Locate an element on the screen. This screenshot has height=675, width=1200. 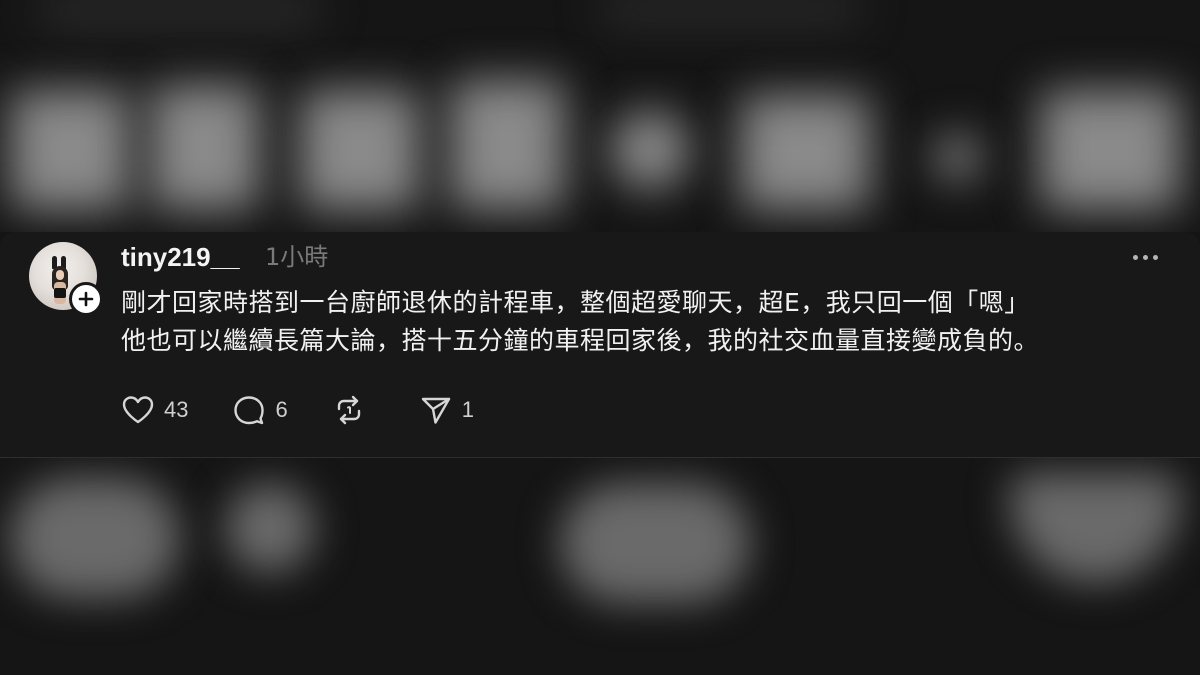
share-button: 1 is located at coordinates (446, 410).